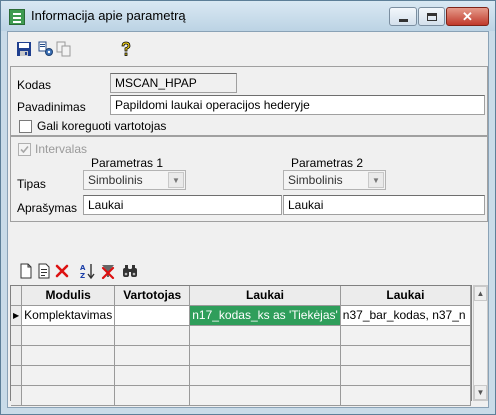 The width and height of the screenshot is (496, 415). What do you see at coordinates (152, 296) in the screenshot?
I see `column-header-vartotojas: Vartotojas` at bounding box center [152, 296].